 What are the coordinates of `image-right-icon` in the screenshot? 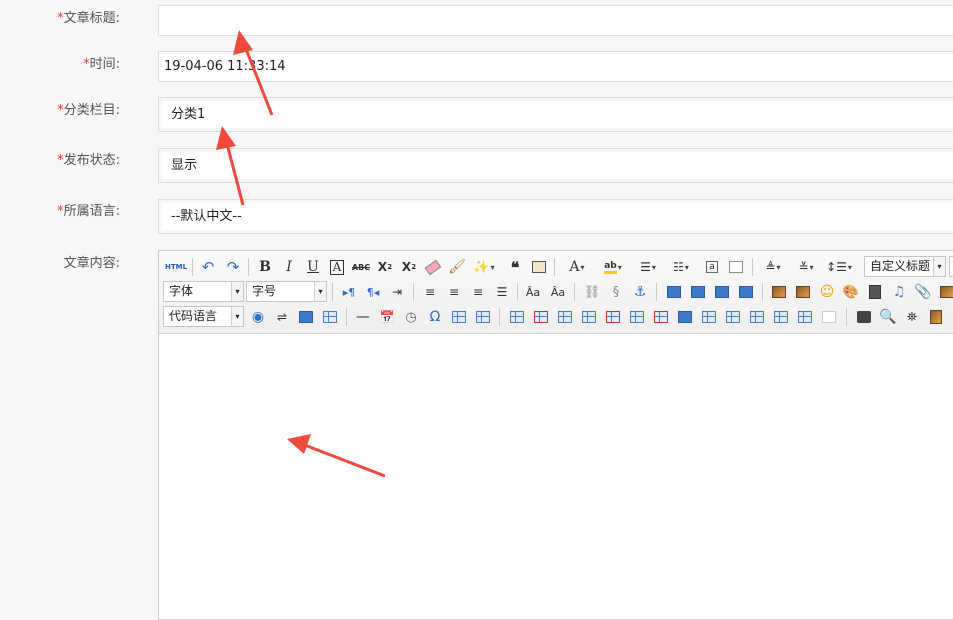 It's located at (722, 292).